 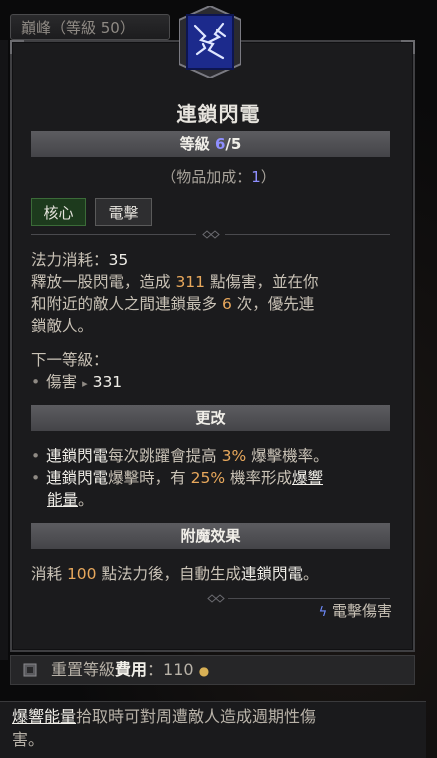 What do you see at coordinates (85, 383) in the screenshot?
I see `arrow-right-icon: ▸` at bounding box center [85, 383].